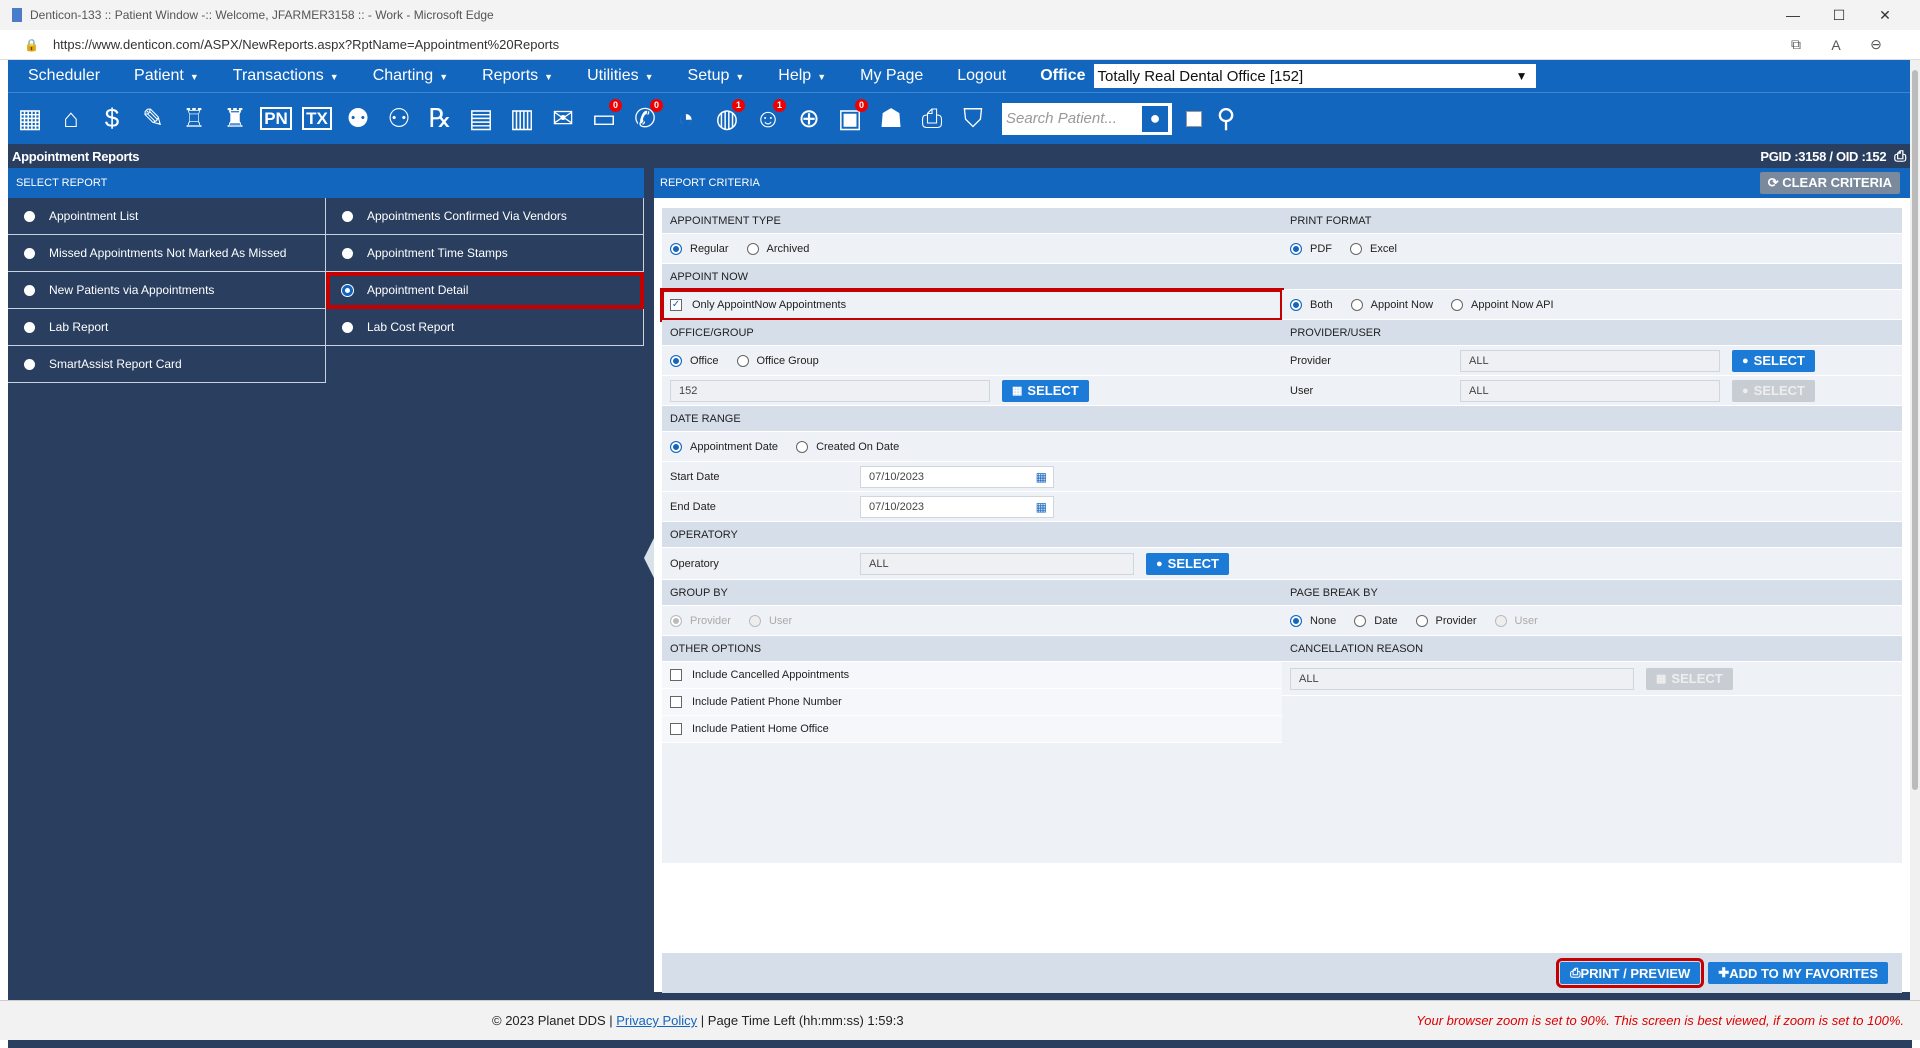  Describe the element at coordinates (1839, 15) in the screenshot. I see `maximize-button: ☐` at that location.